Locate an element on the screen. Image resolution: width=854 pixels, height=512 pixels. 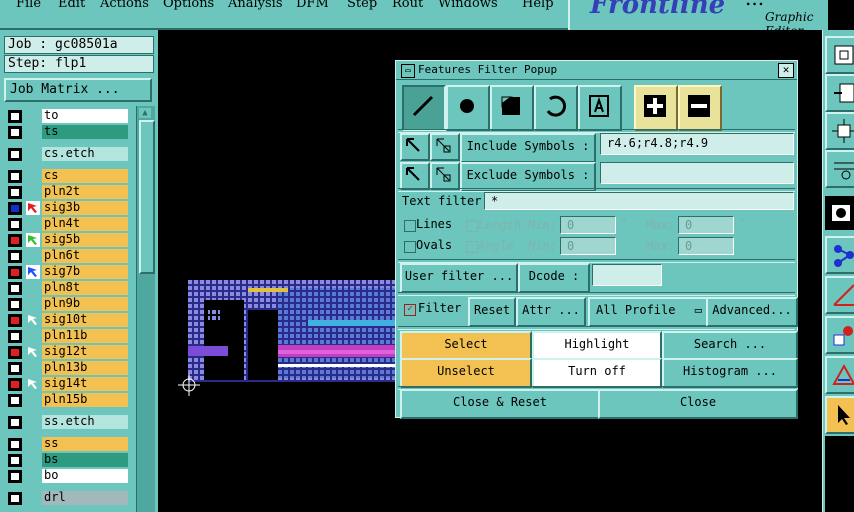
layer-name: ts is located at coordinates (85, 132).